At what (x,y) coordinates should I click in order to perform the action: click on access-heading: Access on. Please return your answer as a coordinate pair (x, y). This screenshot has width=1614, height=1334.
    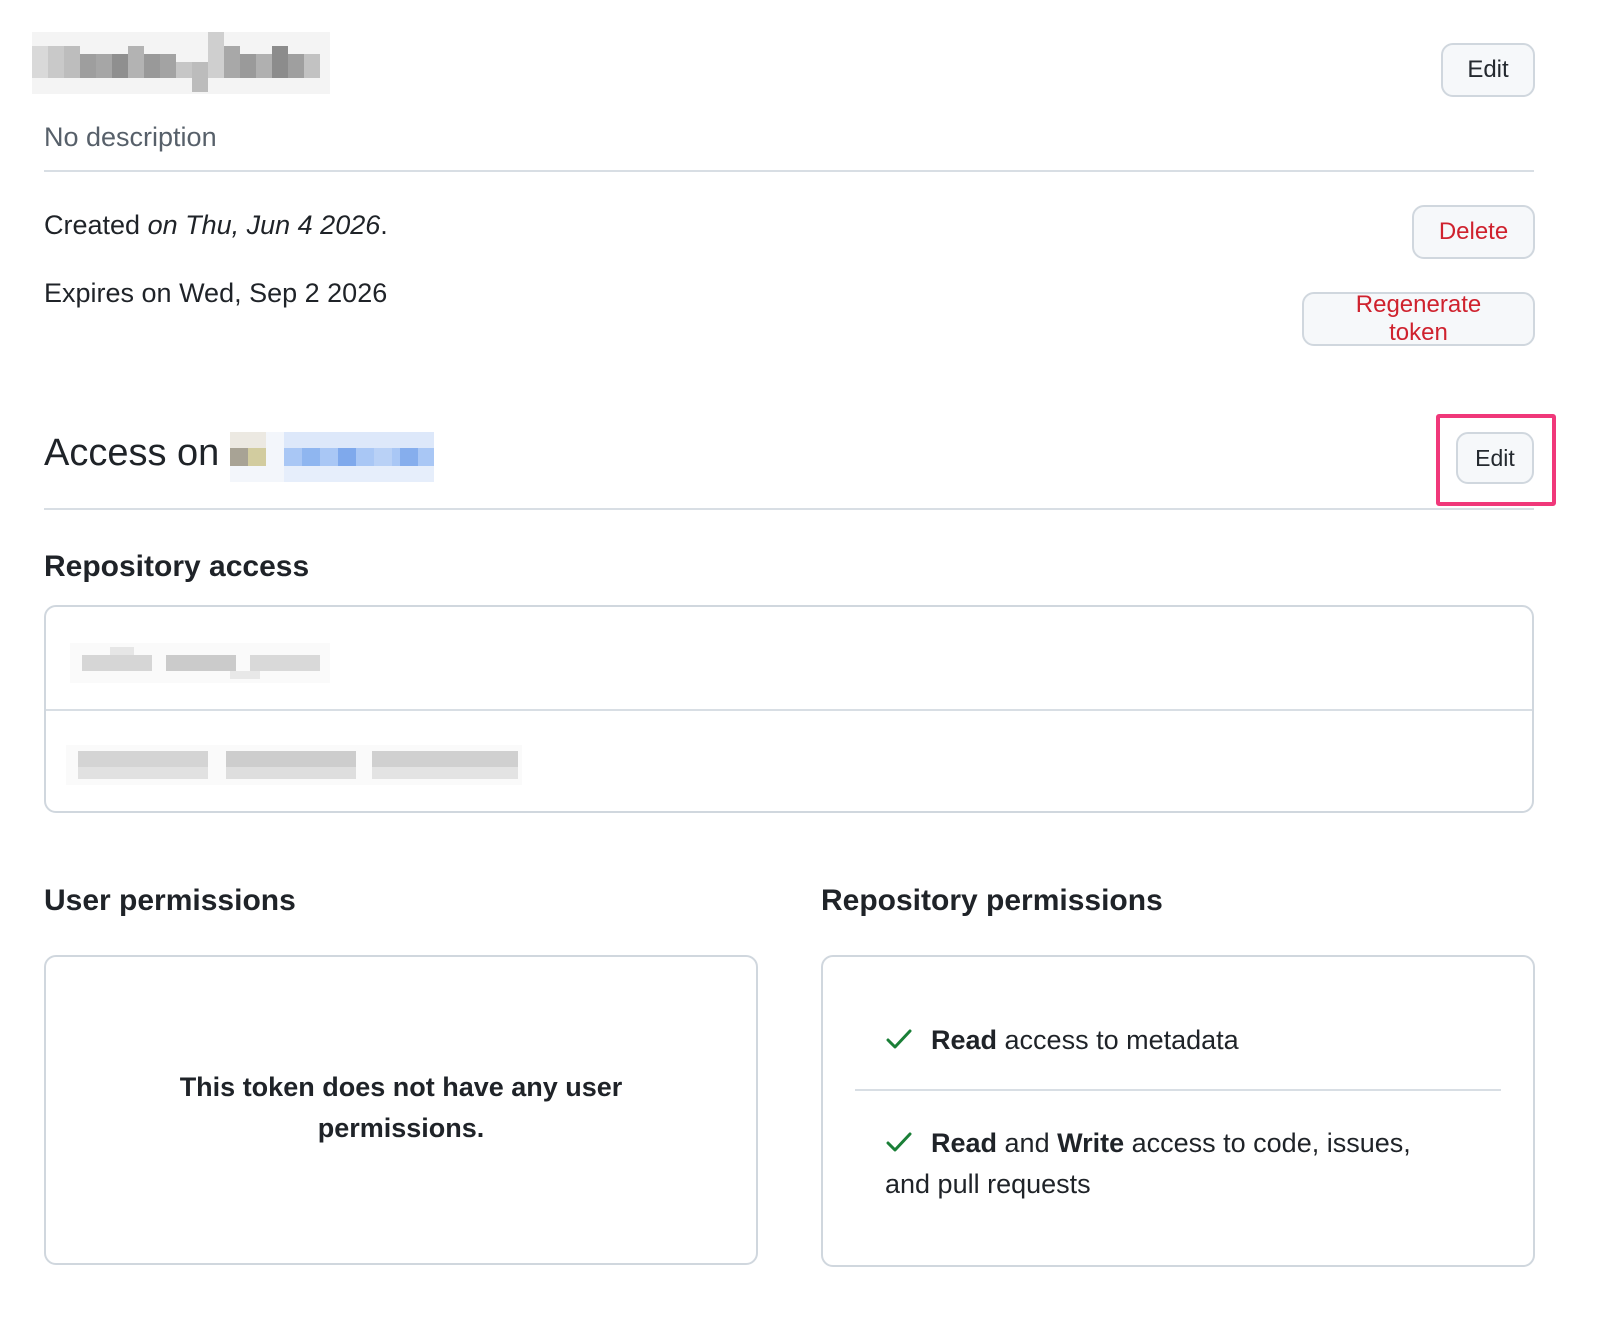
    Looking at the image, I should click on (132, 453).